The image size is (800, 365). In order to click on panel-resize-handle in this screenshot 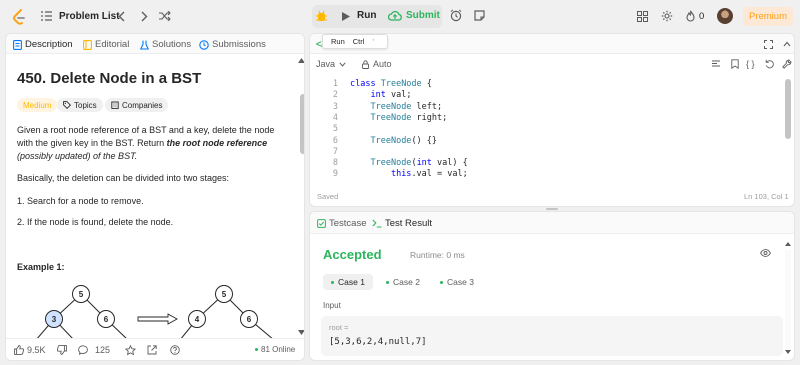, I will do `click(552, 209)`.